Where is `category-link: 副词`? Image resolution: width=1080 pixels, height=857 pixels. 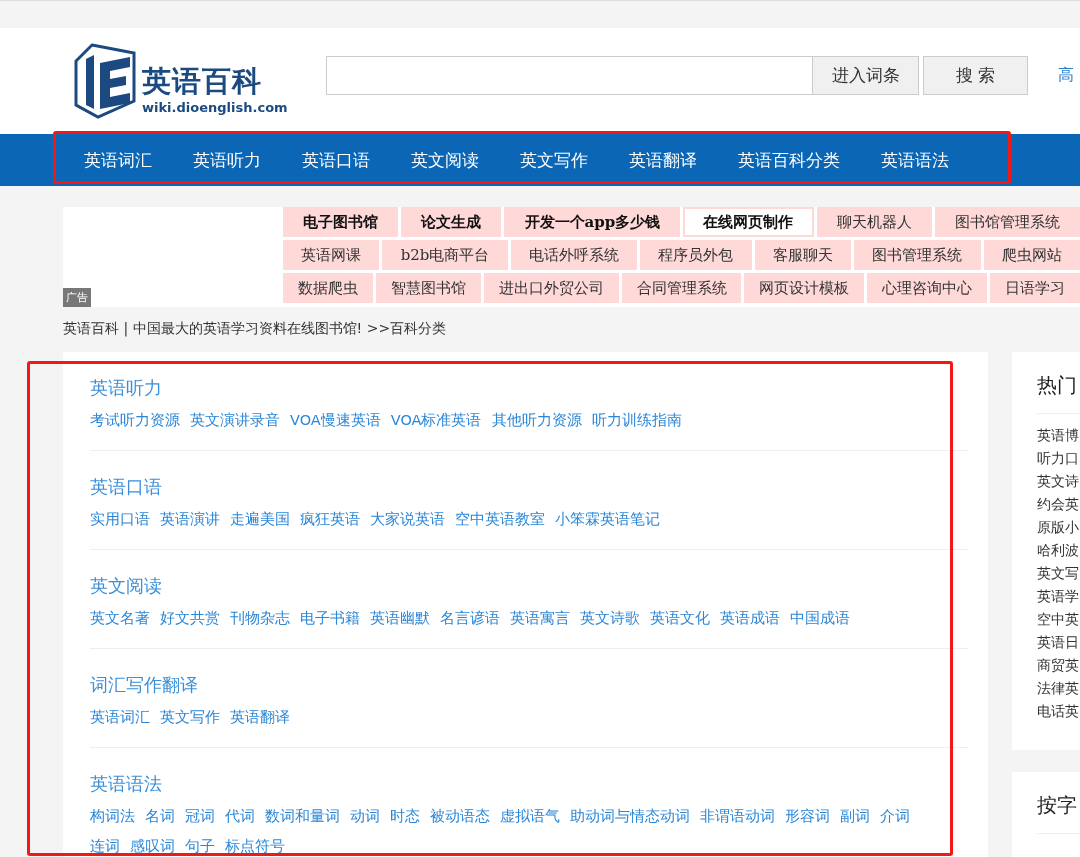
category-link: 副词 is located at coordinates (855, 816).